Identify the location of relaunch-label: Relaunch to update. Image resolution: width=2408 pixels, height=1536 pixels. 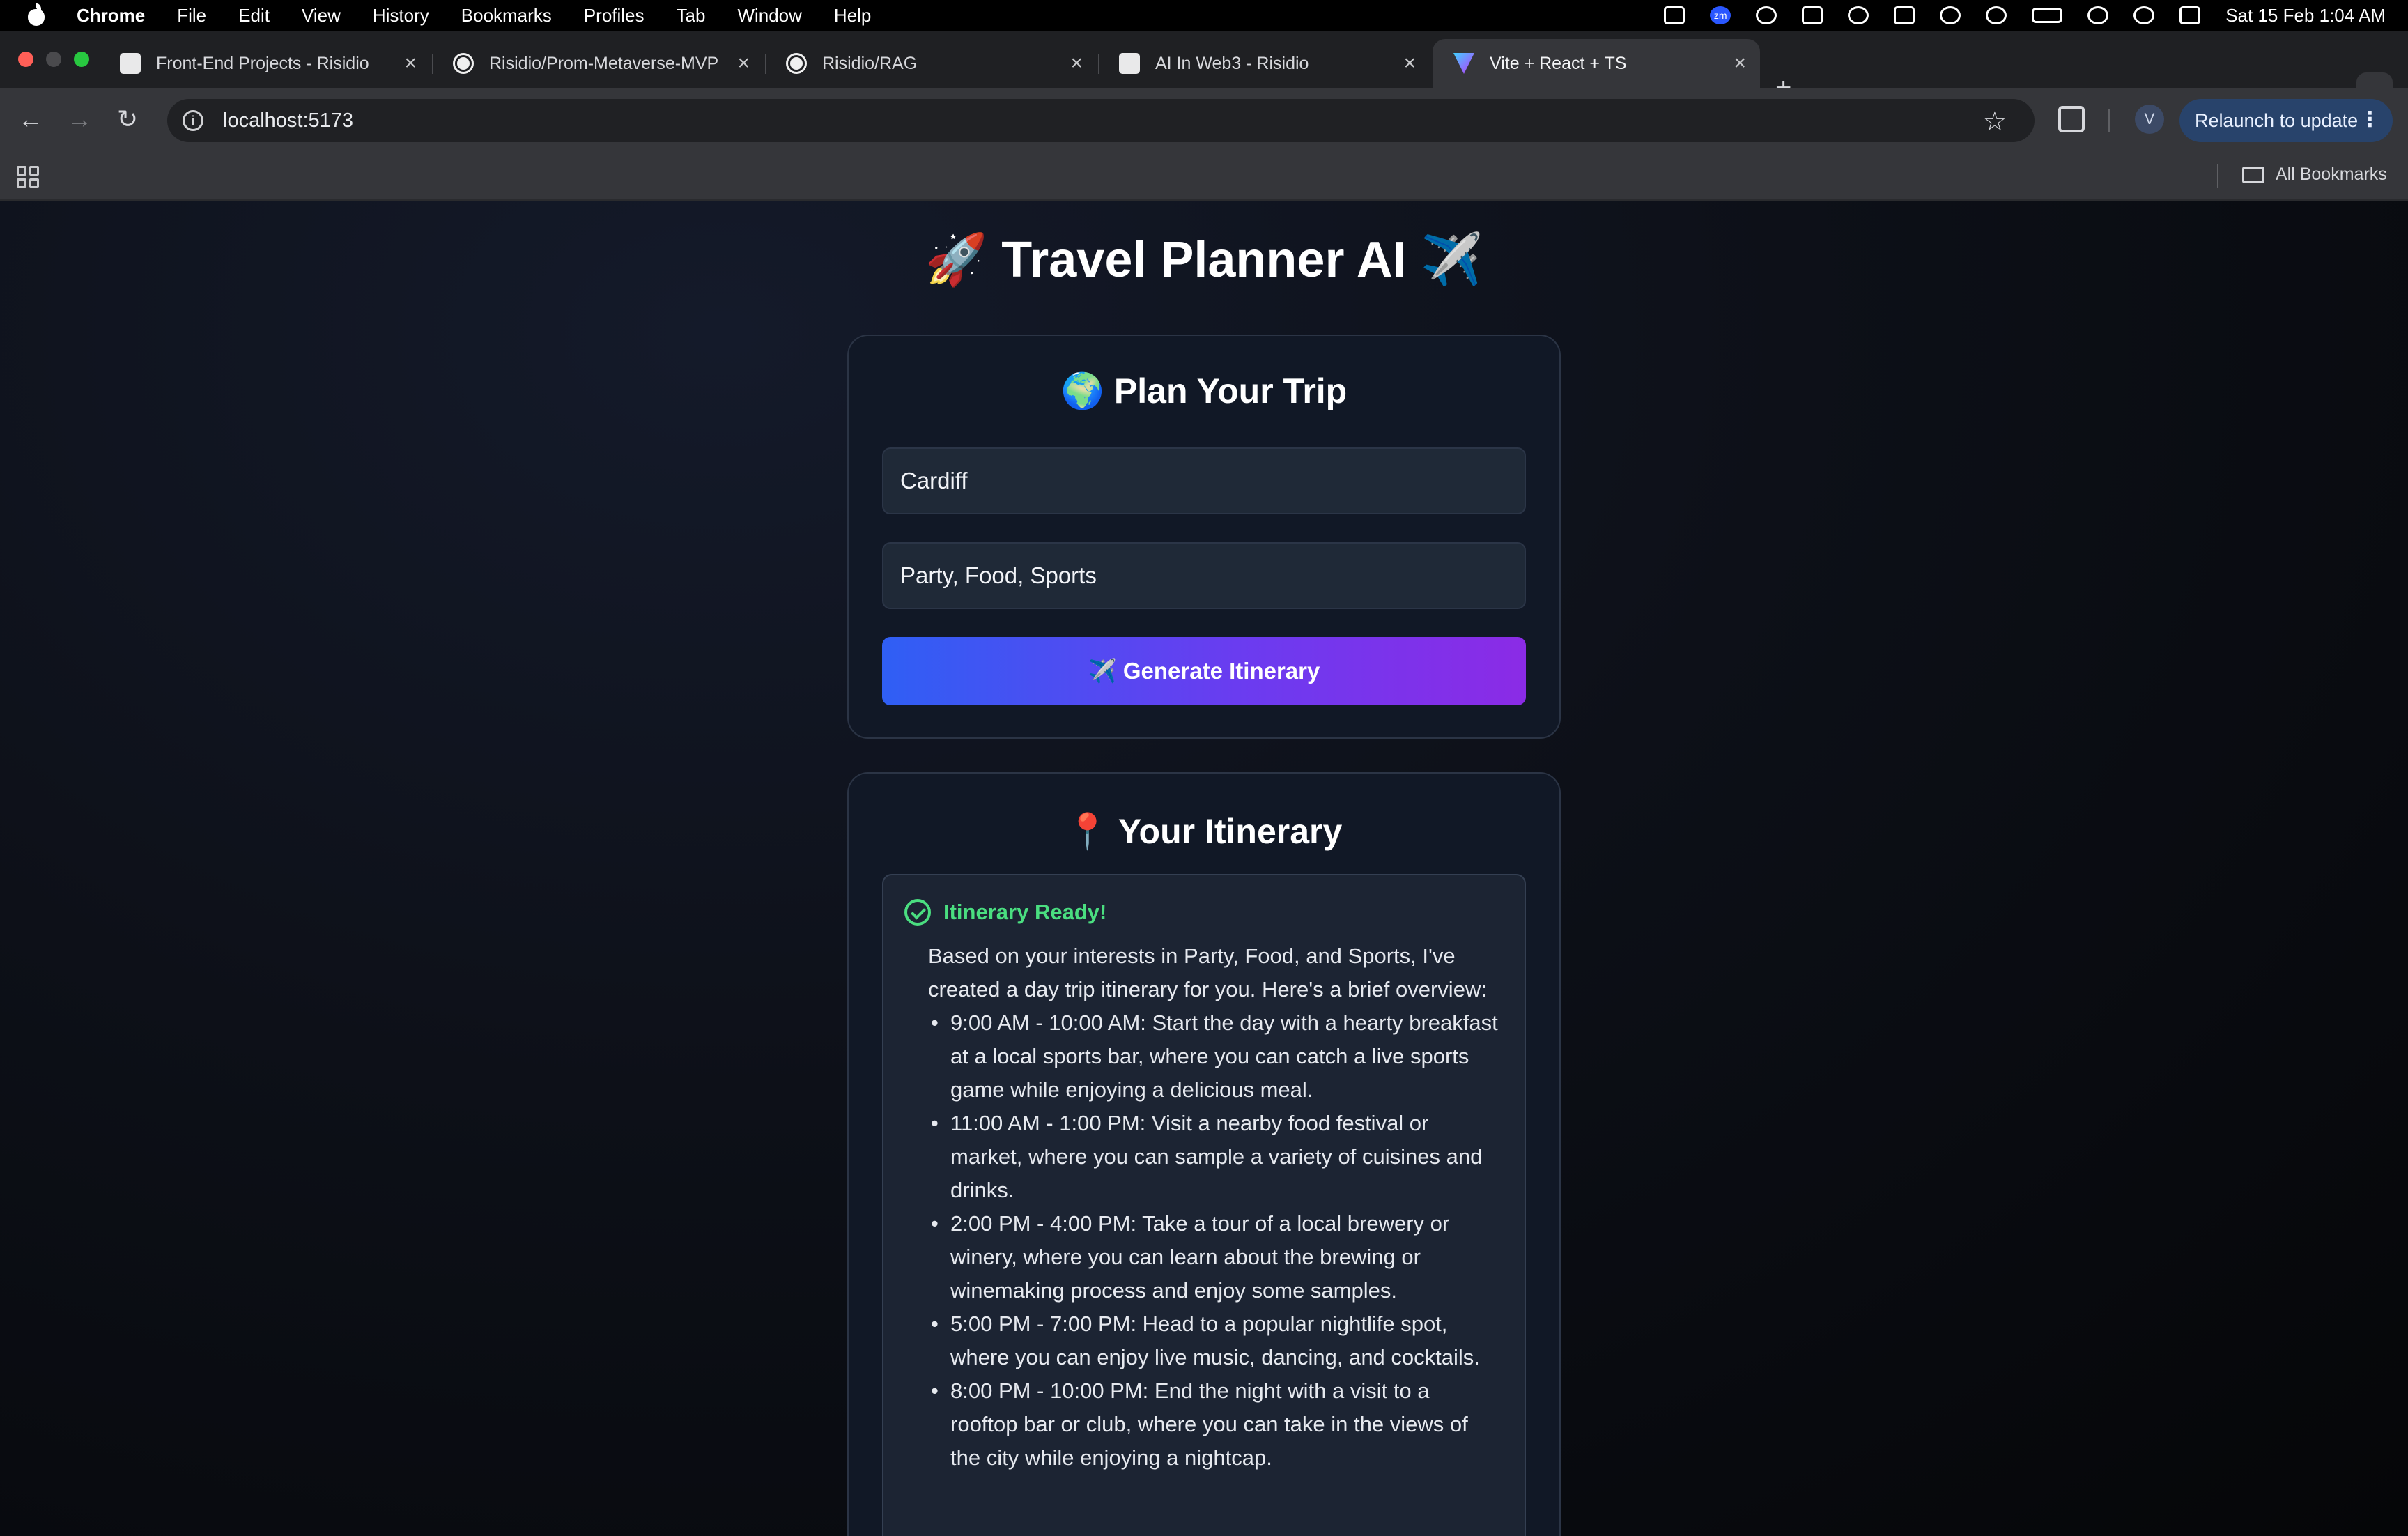
(2277, 120).